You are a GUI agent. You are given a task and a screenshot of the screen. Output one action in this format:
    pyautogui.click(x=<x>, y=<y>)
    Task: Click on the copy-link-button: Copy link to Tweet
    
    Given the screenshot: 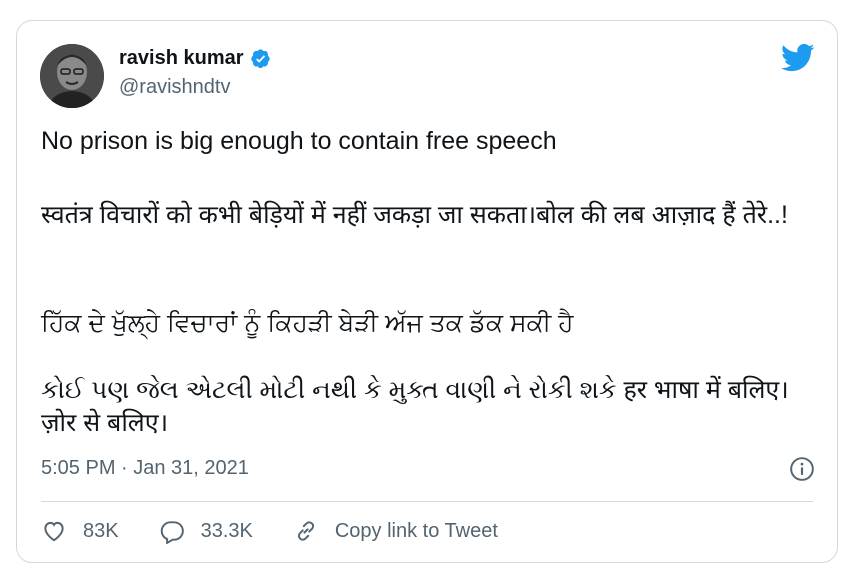 What is the action you would take?
    pyautogui.click(x=395, y=531)
    